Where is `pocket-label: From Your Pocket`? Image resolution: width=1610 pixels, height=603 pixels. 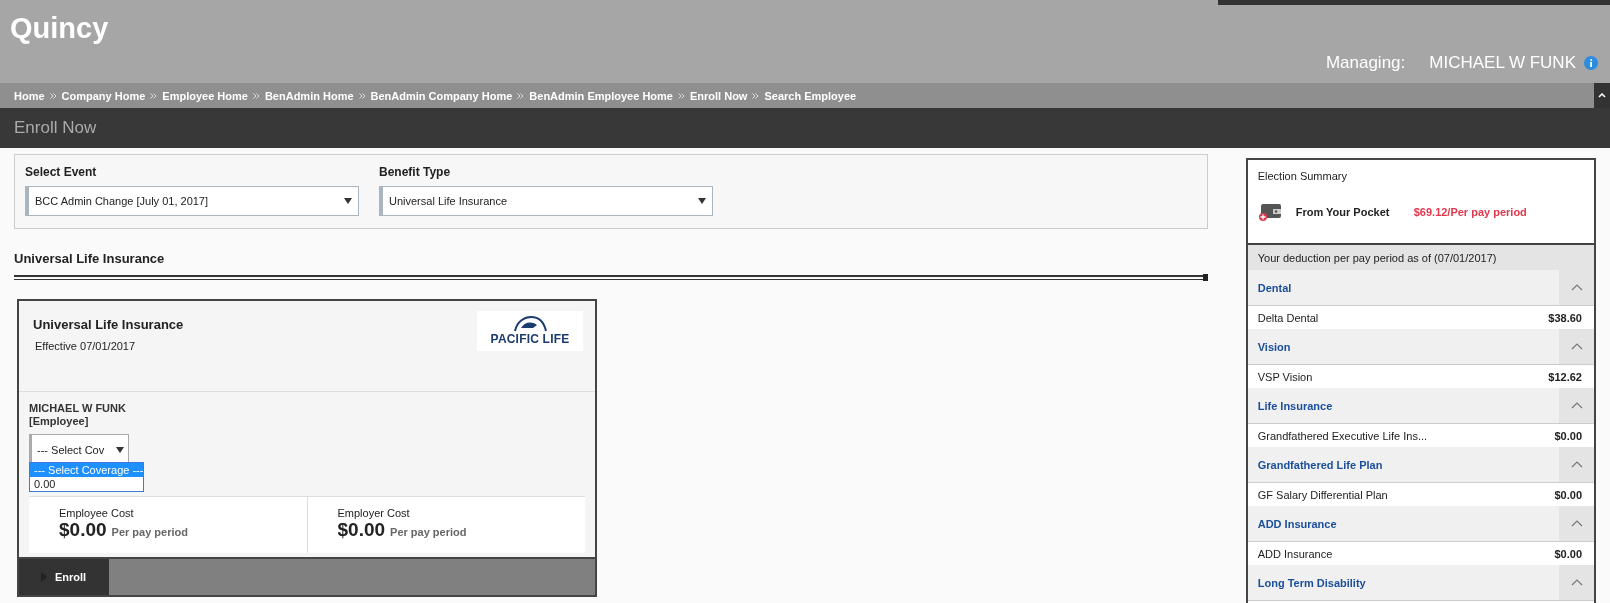 pocket-label: From Your Pocket is located at coordinates (1343, 212).